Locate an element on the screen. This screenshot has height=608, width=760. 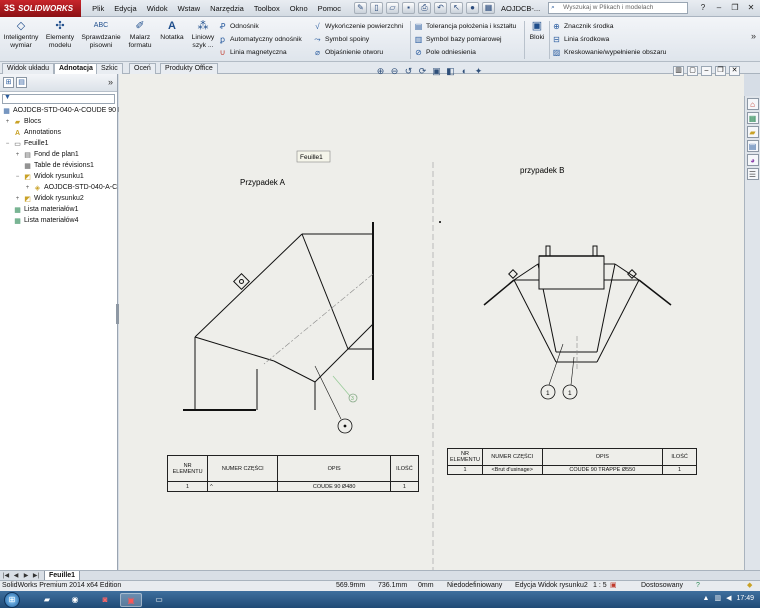
menu-view: Widok is located at coordinates (157, 8).